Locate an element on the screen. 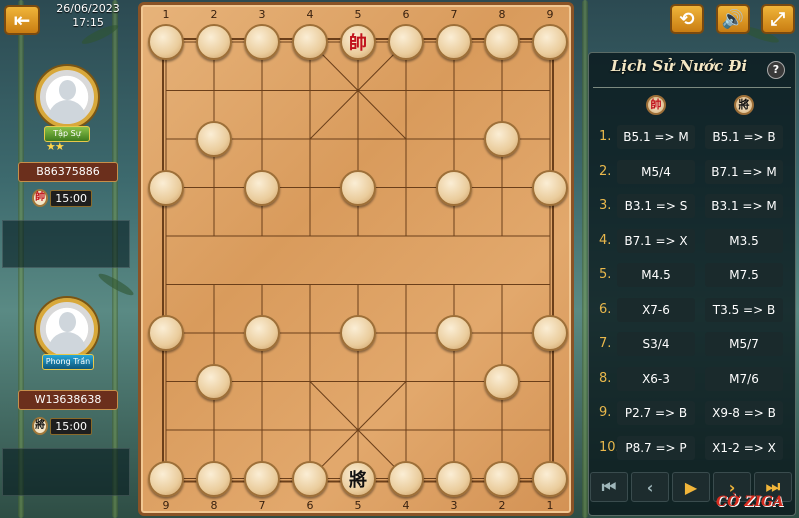 This screenshot has width=799, height=518. help-button: ? is located at coordinates (776, 70).